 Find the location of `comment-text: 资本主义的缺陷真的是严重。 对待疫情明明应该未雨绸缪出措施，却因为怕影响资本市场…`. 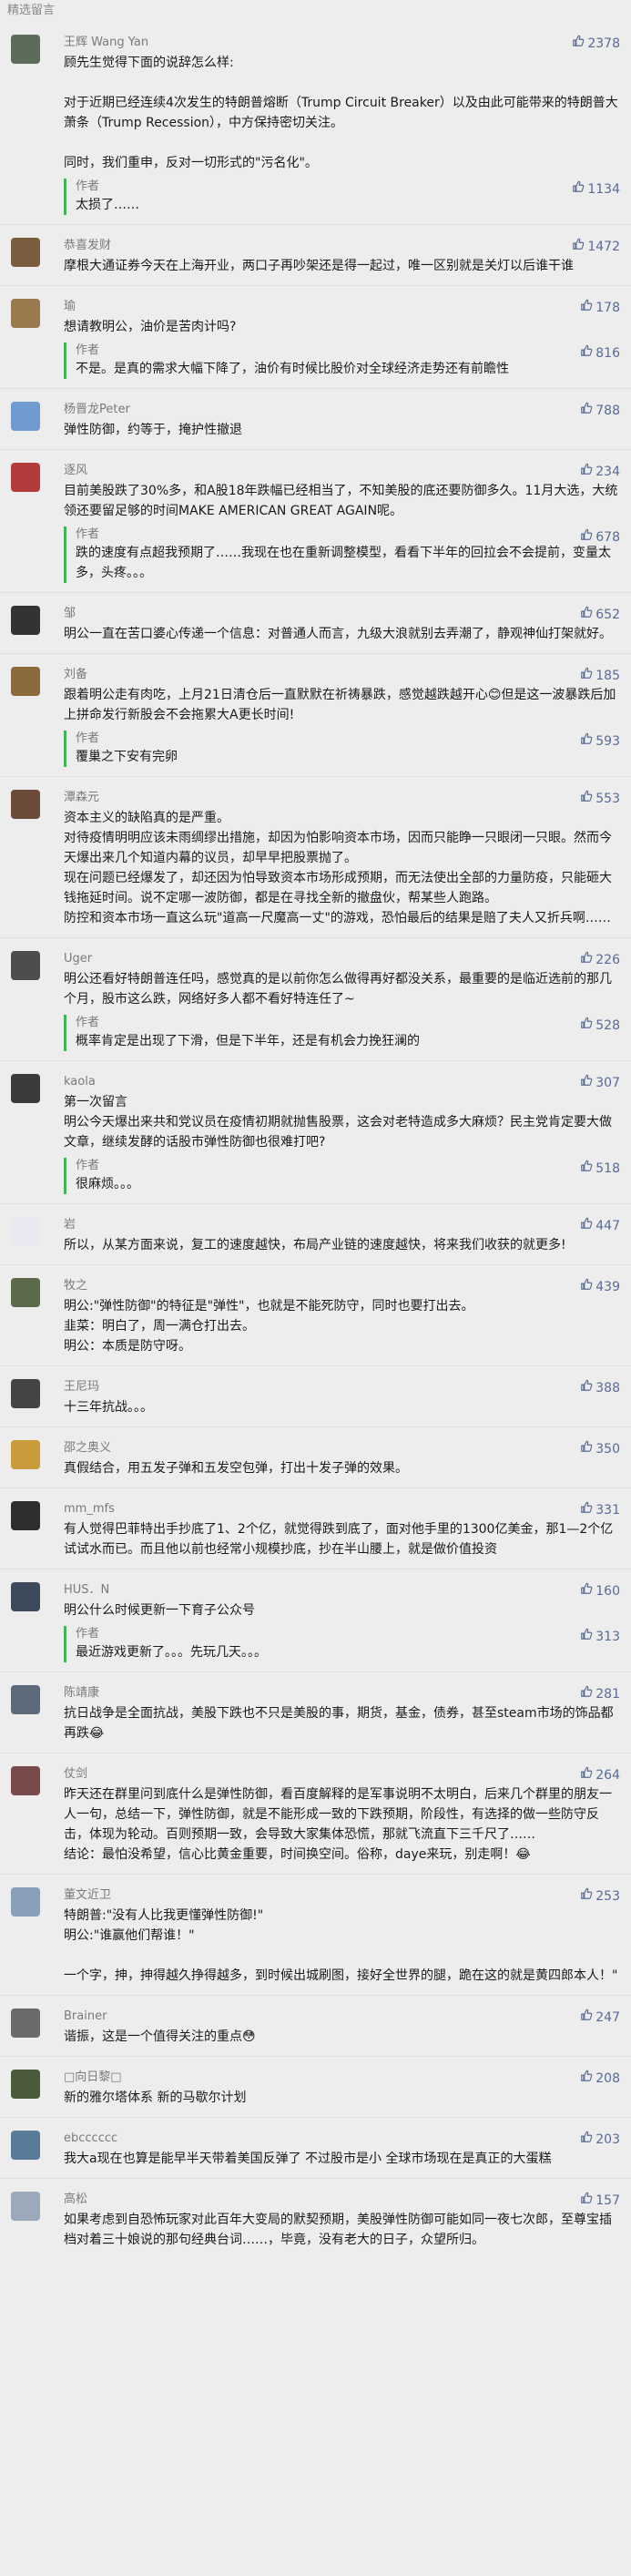

comment-text: 资本主义的缺陷真的是严重。 对待疫情明明应该未雨绸缪出措施，却因为怕影响资本市场… is located at coordinates (338, 868).